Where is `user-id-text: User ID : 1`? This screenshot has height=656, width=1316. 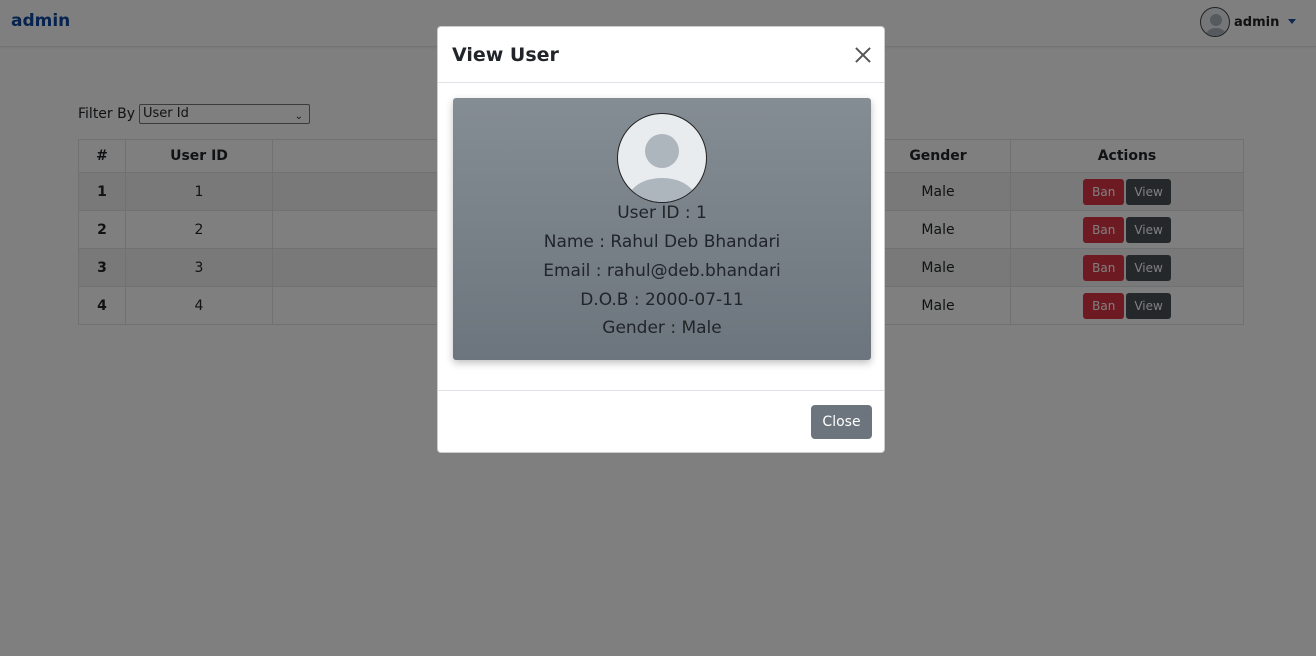
user-id-text: User ID : 1 is located at coordinates (662, 213).